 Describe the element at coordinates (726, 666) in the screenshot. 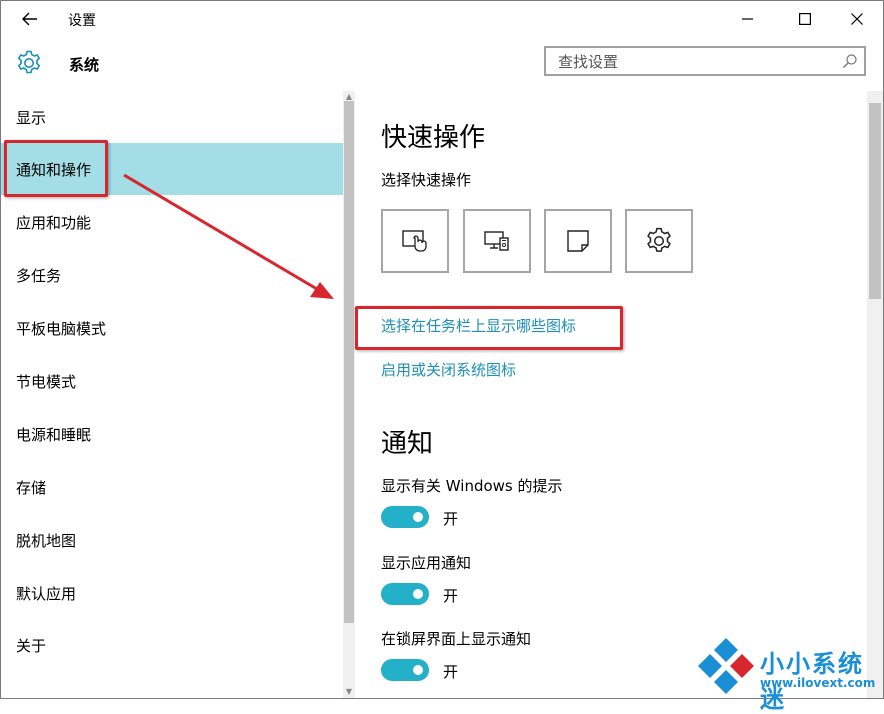

I see `watermark-logo-icon` at that location.